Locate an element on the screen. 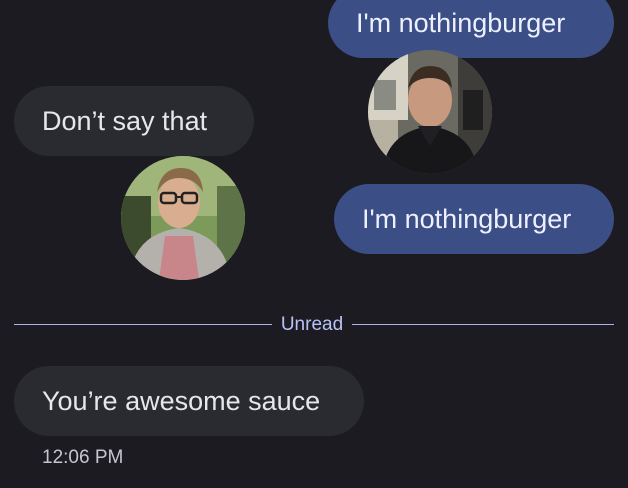 The image size is (628, 488). person-avatar-dark-jacket-icon is located at coordinates (430, 112).